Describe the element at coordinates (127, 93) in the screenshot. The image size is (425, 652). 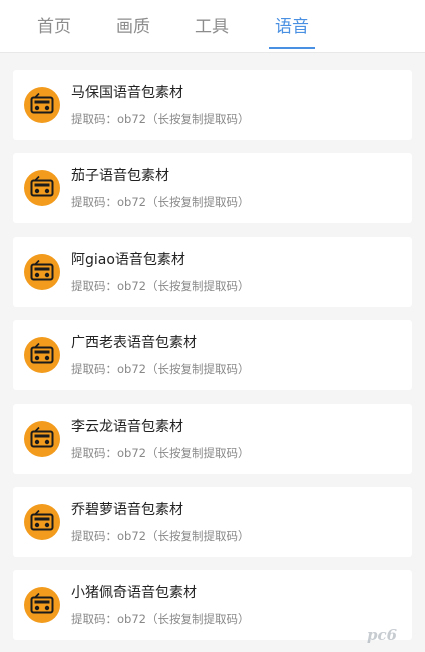
I see `item-title: 马保国语音包素材` at that location.